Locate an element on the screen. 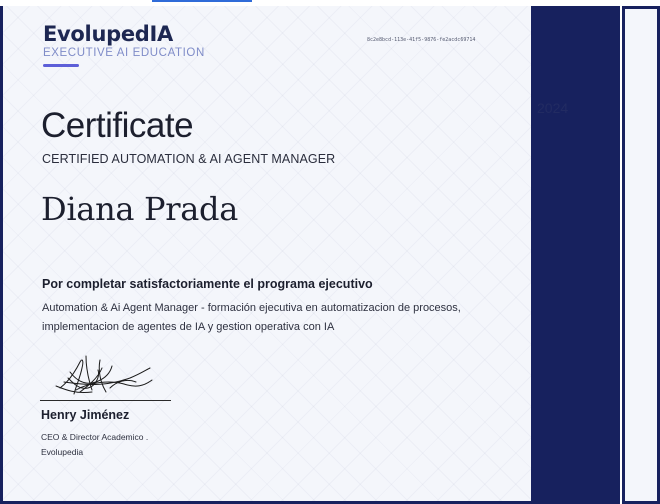 The height and width of the screenshot is (504, 660). brand-name: EvolupedIA is located at coordinates (108, 34).